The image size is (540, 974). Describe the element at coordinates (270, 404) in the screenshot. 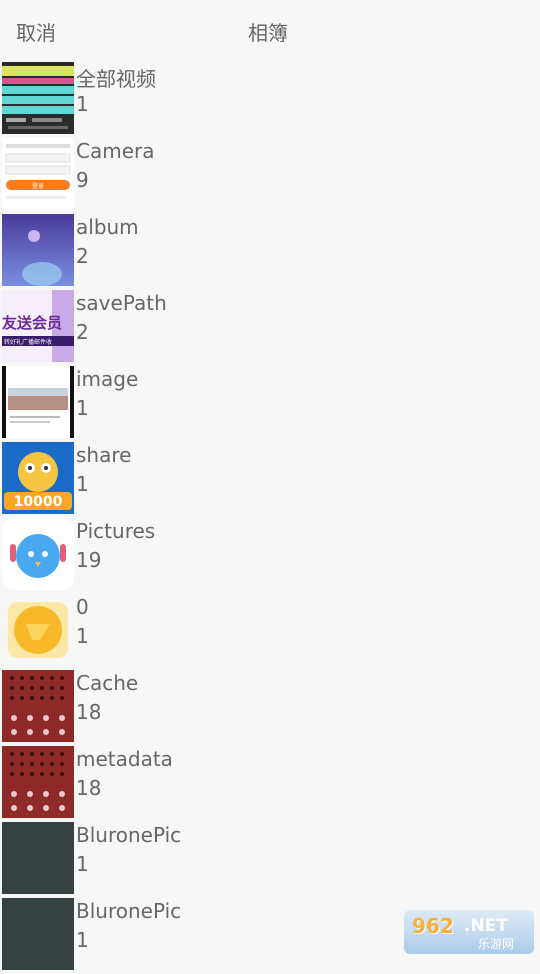

I see `album-item-image: image 1` at that location.